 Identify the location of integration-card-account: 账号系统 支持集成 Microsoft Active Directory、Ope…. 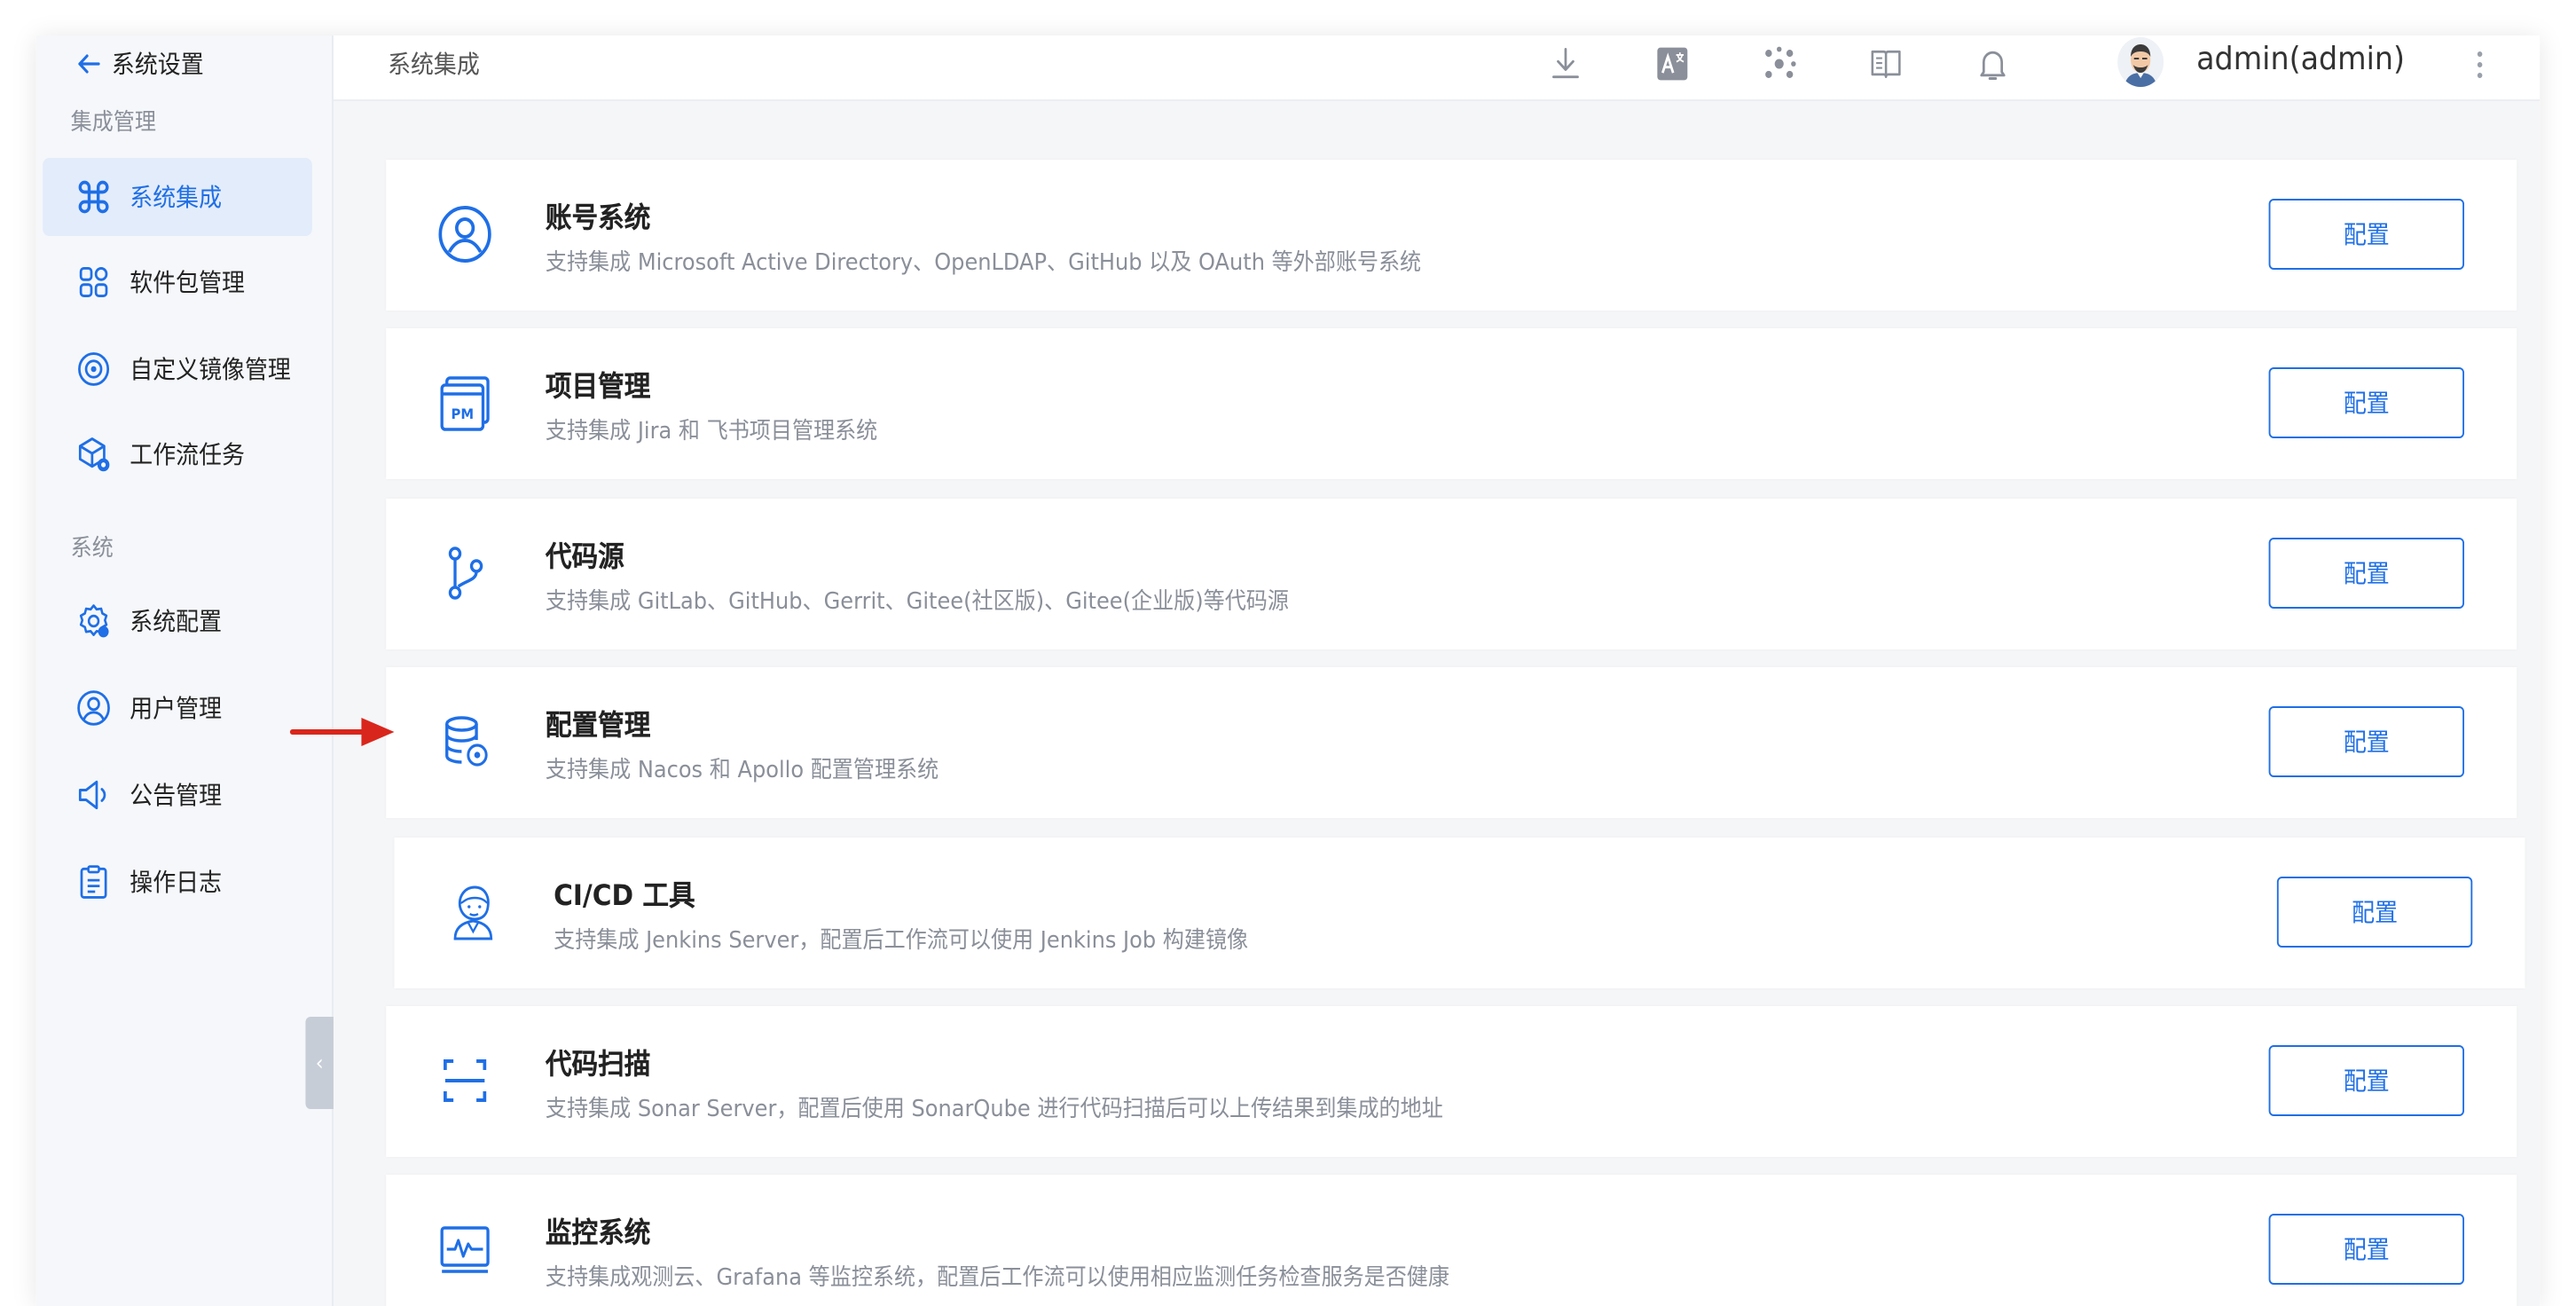
(1451, 236).